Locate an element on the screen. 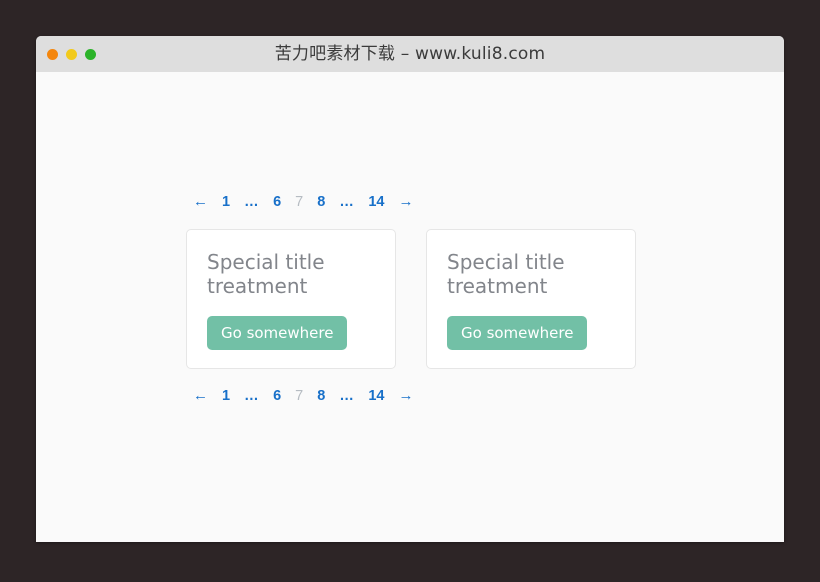 Image resolution: width=820 pixels, height=582 pixels. pagination-top: ← 1… 6 7 8… 14 → is located at coordinates (416, 202).